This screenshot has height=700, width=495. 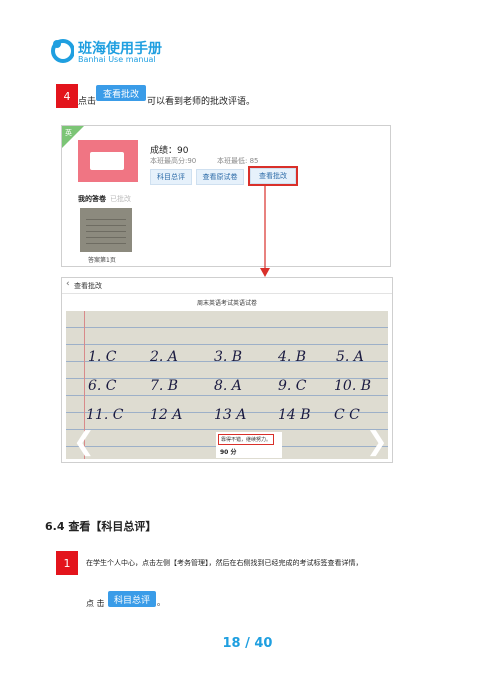 I want to click on answer-8: 8. A, so click(x=228, y=386).